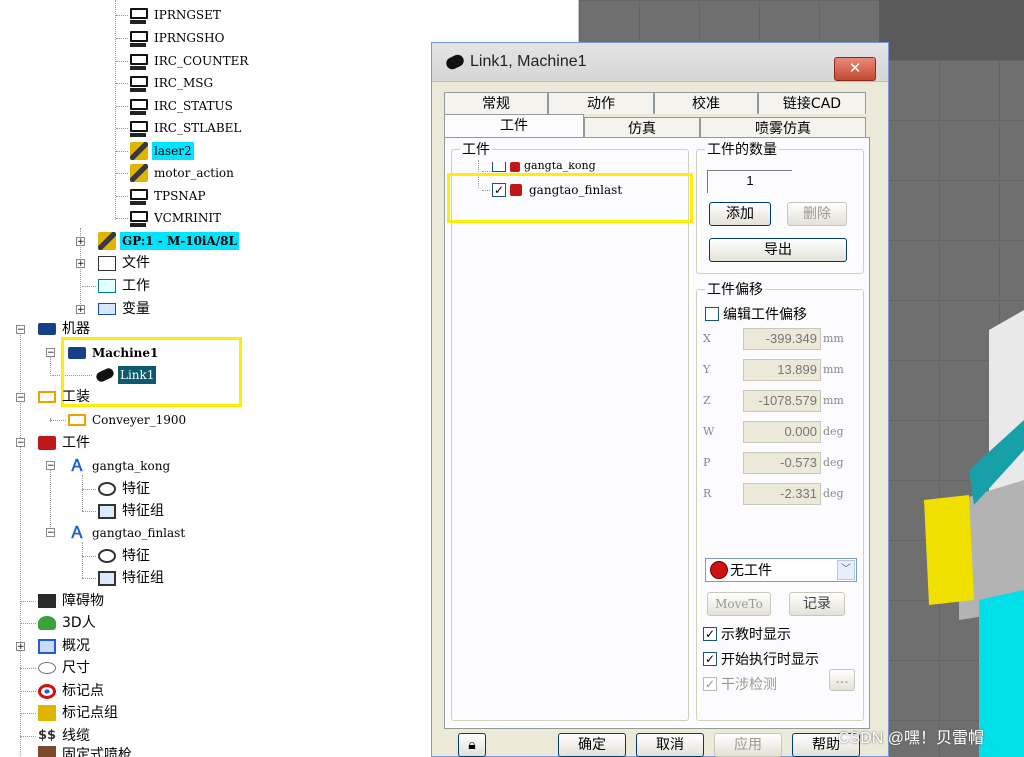 This screenshot has width=1024, height=757. Describe the element at coordinates (76, 397) in the screenshot. I see `tree-fixtures: 工装` at that location.